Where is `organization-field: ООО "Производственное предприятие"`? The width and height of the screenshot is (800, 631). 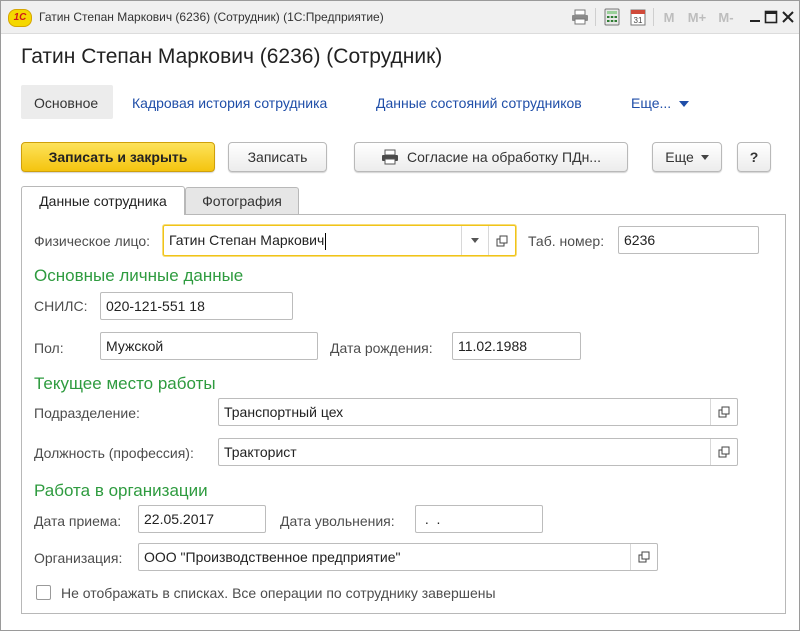 organization-field: ООО "Производственное предприятие" is located at coordinates (398, 557).